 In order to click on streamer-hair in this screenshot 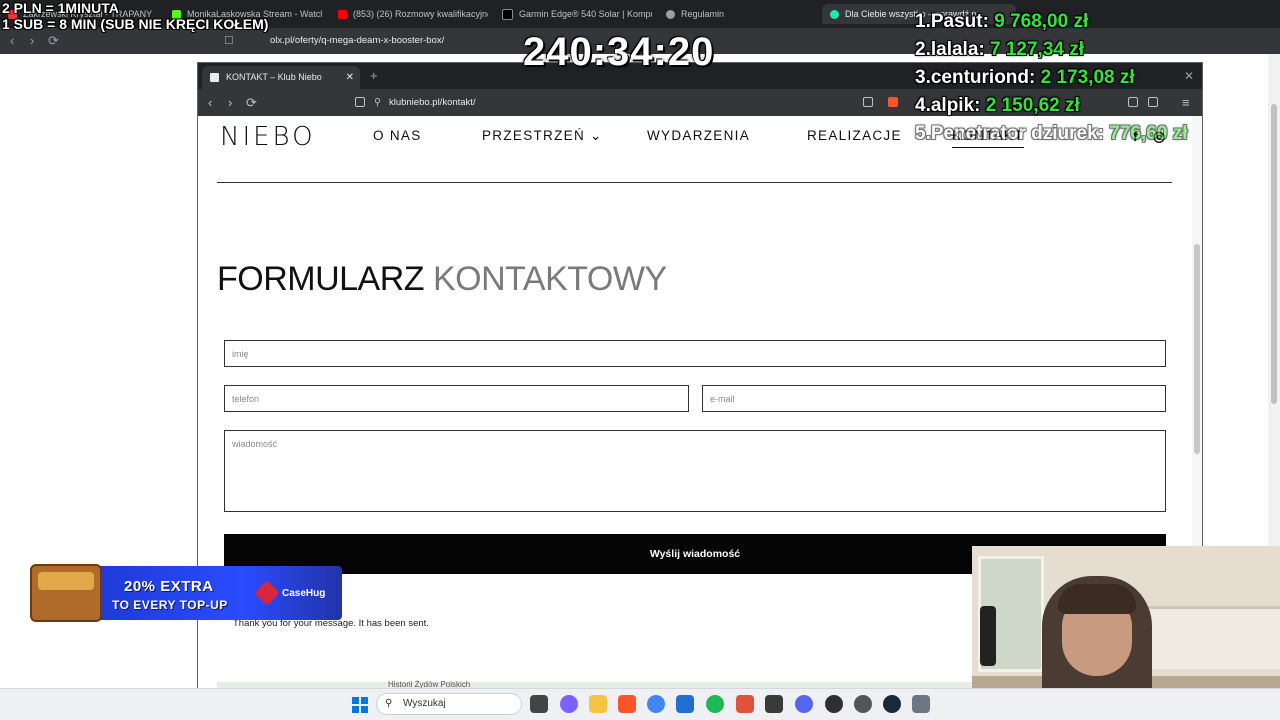, I will do `click(1097, 599)`.